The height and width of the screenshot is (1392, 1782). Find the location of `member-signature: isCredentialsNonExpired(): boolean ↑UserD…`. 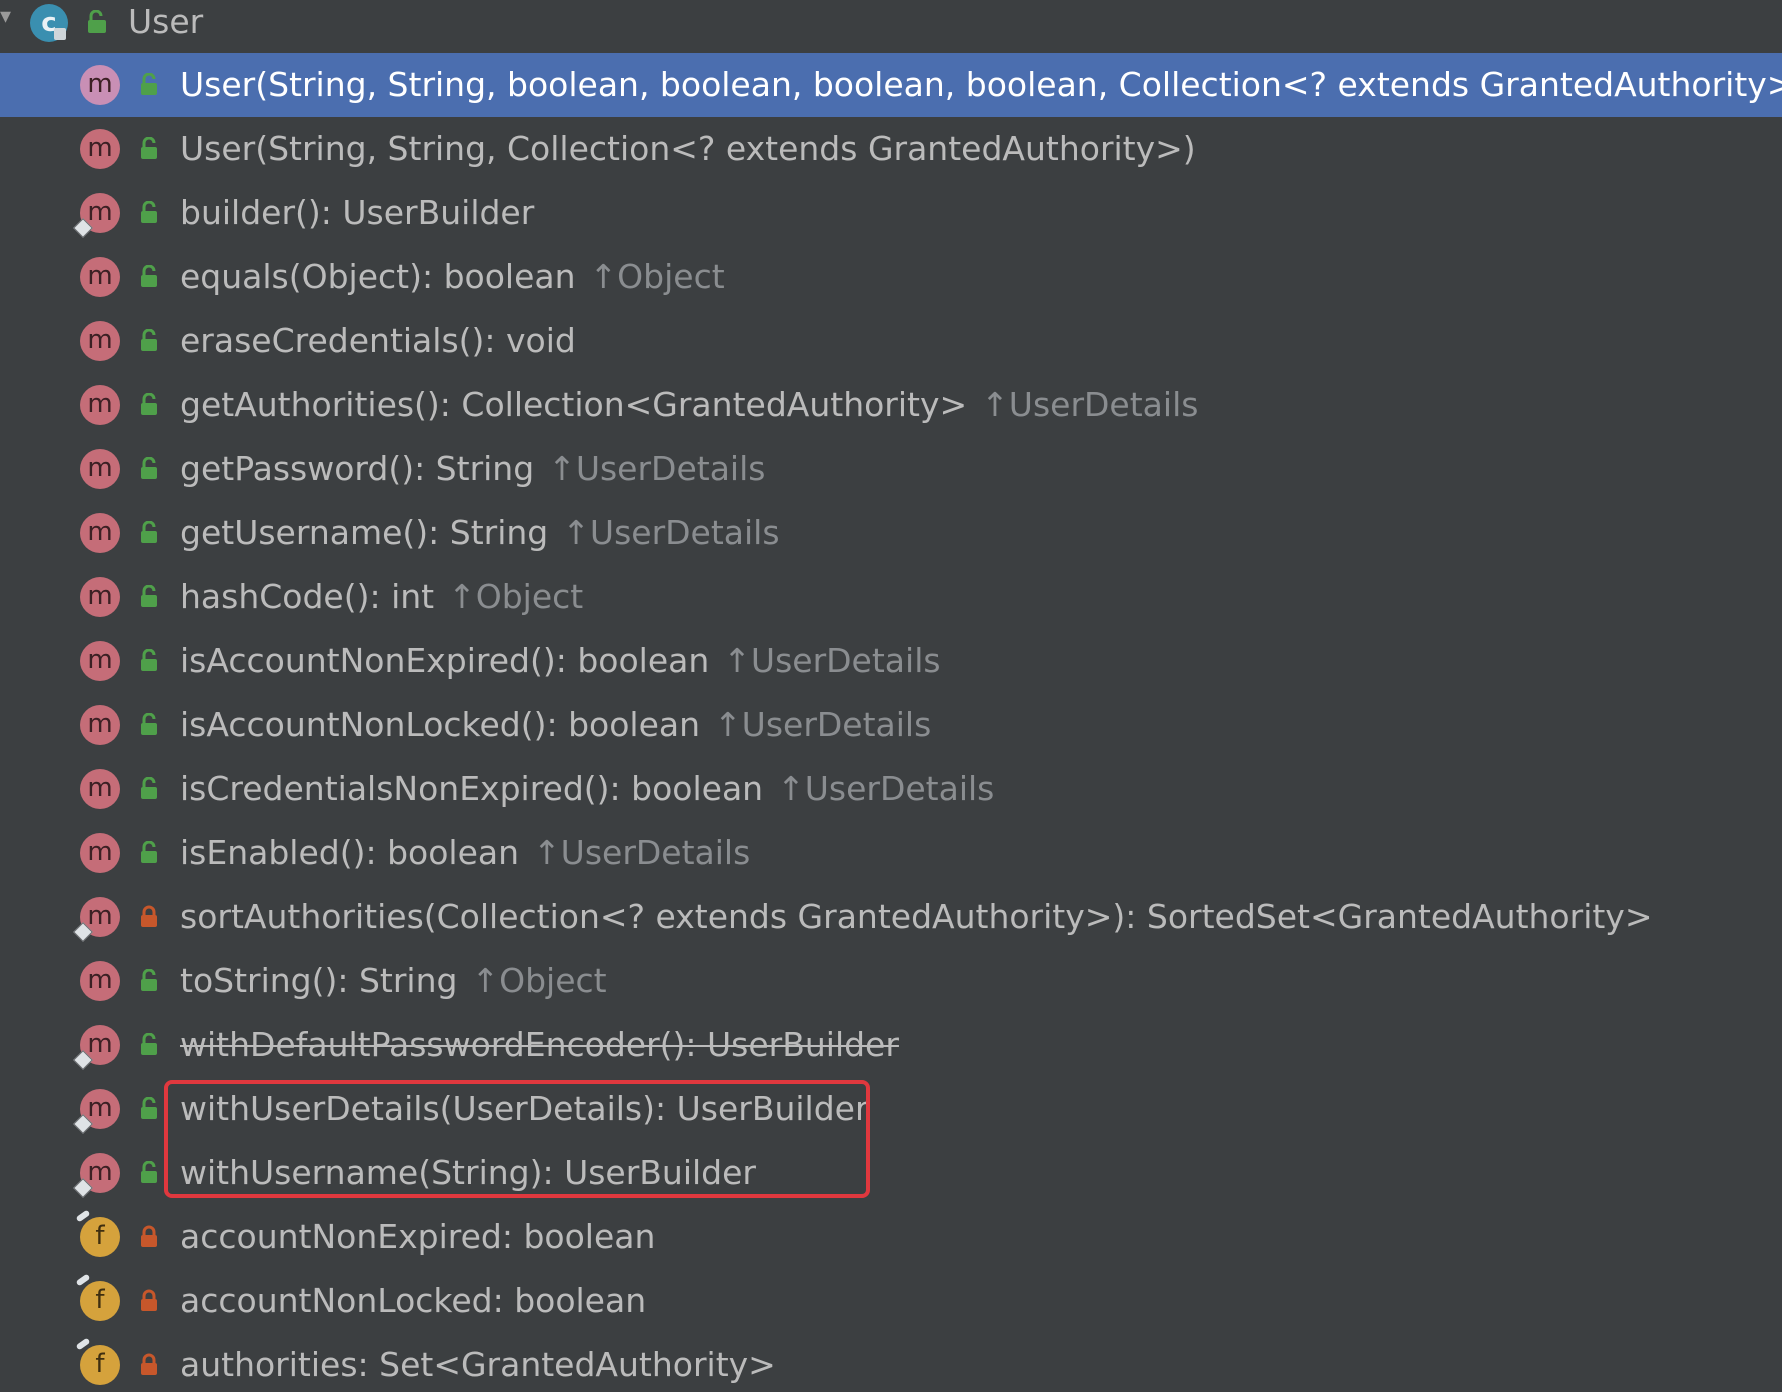

member-signature: isCredentialsNonExpired(): boolean ↑UserD… is located at coordinates (587, 788).